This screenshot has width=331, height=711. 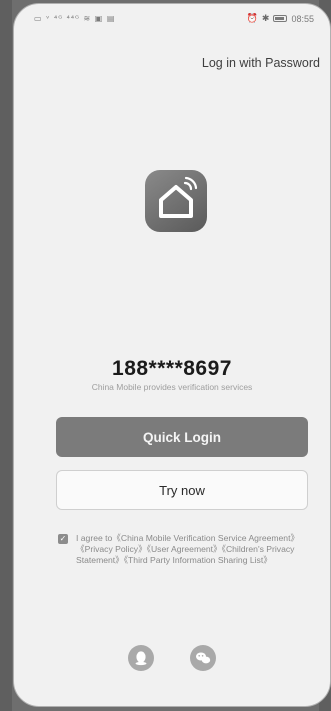 I want to click on left-edge, so click(x=6, y=355).